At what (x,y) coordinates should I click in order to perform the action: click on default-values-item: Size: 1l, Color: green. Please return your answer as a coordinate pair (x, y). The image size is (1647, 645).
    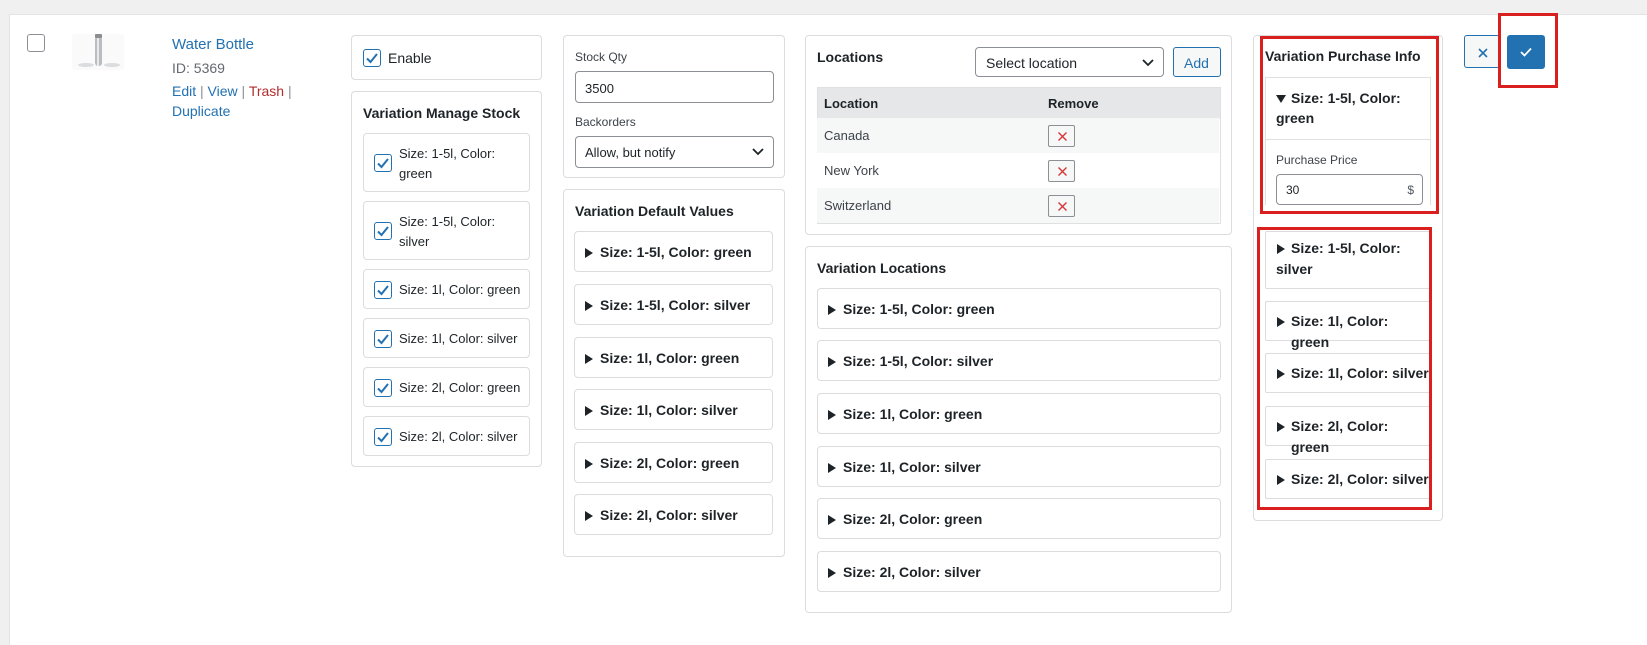
    Looking at the image, I should click on (673, 357).